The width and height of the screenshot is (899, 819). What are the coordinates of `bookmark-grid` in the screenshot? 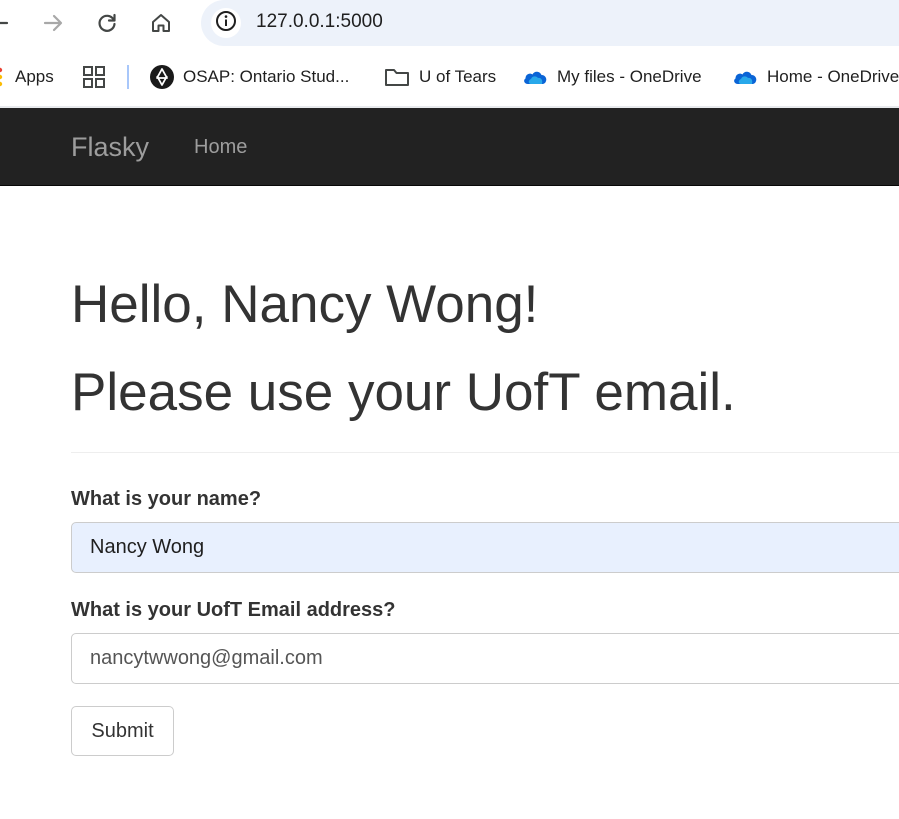 It's located at (98, 77).